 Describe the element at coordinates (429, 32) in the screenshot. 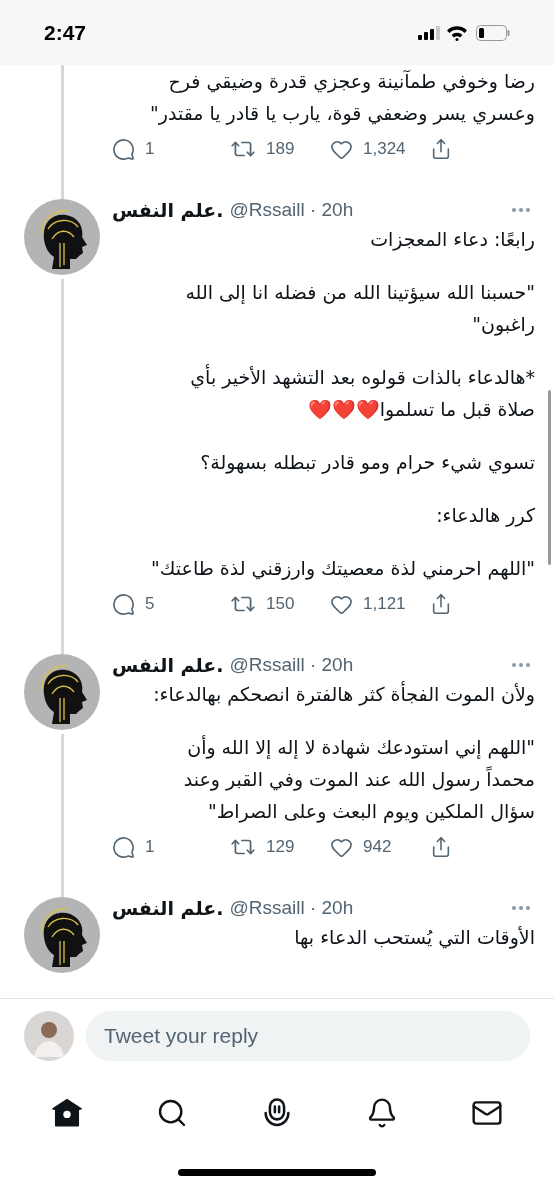

I see `signal-icon` at that location.